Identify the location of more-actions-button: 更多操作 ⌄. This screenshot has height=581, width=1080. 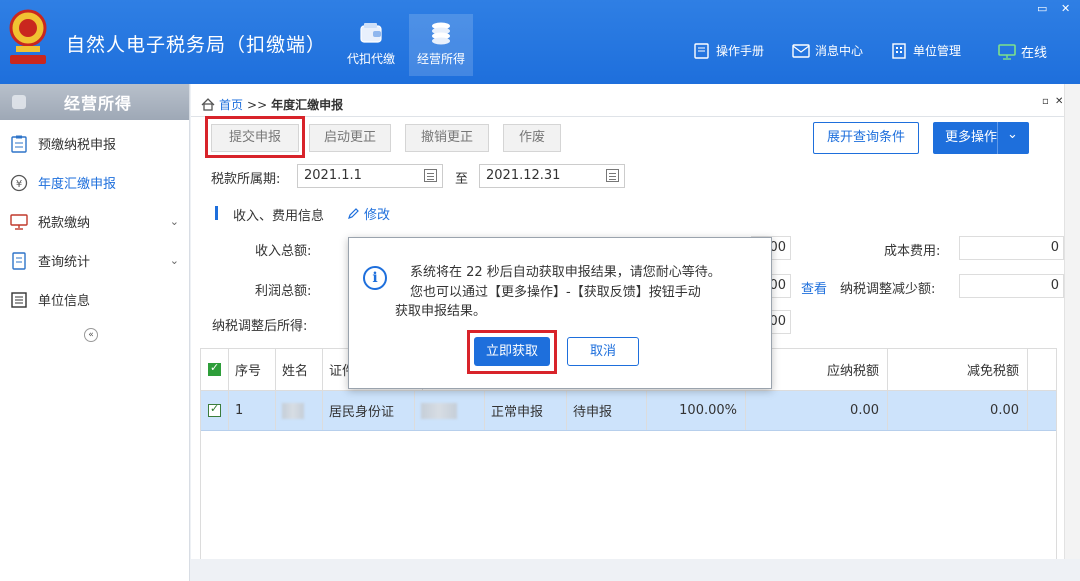
(981, 138).